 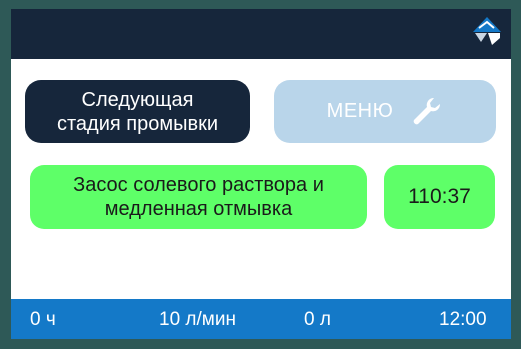 I want to click on wrench-icon, so click(x=427, y=110).